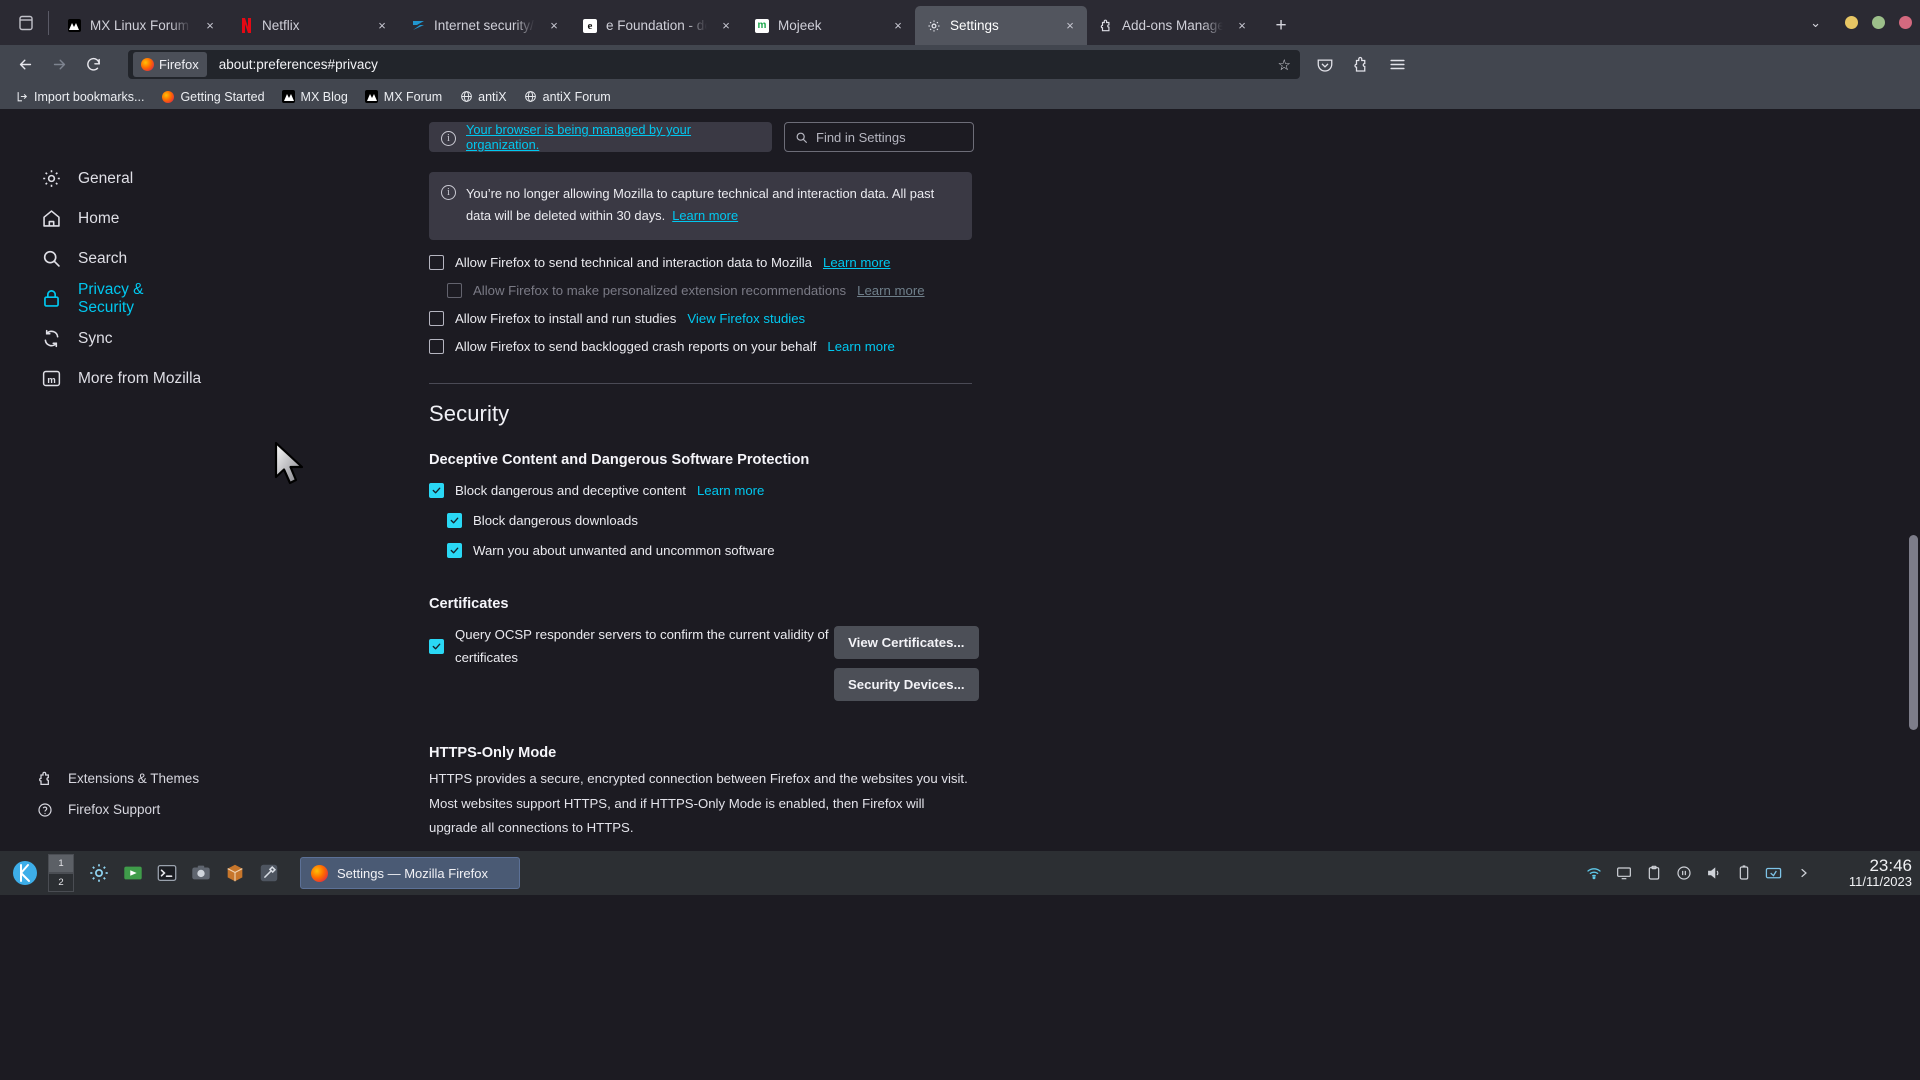  What do you see at coordinates (1623, 873) in the screenshot?
I see `display-icon` at bounding box center [1623, 873].